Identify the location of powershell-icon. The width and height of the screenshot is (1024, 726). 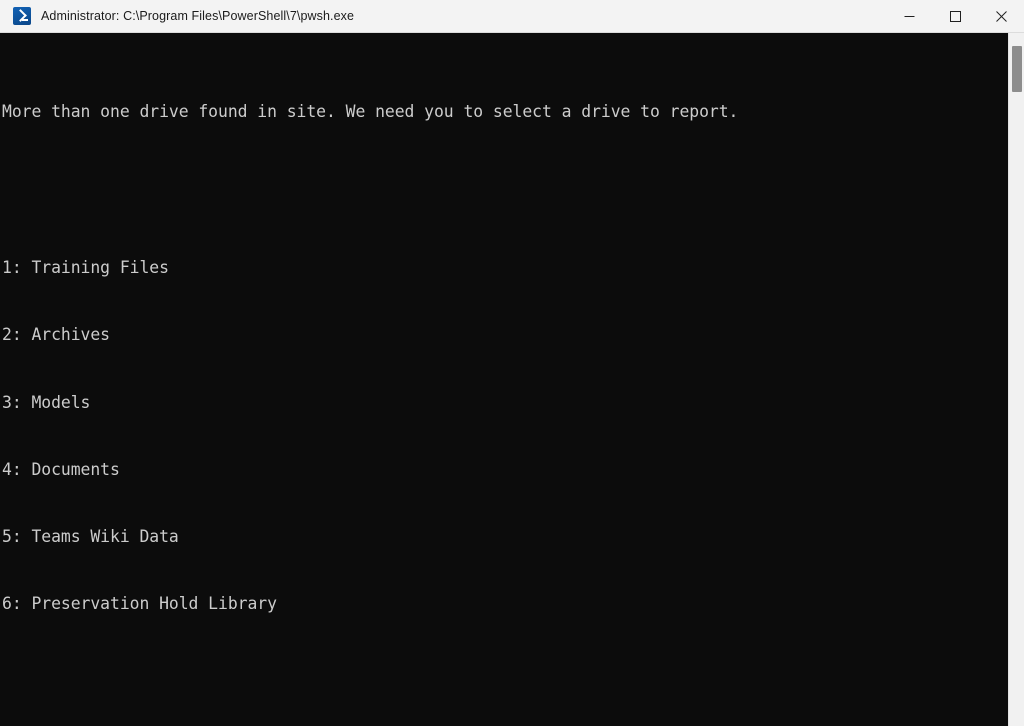
(22, 16).